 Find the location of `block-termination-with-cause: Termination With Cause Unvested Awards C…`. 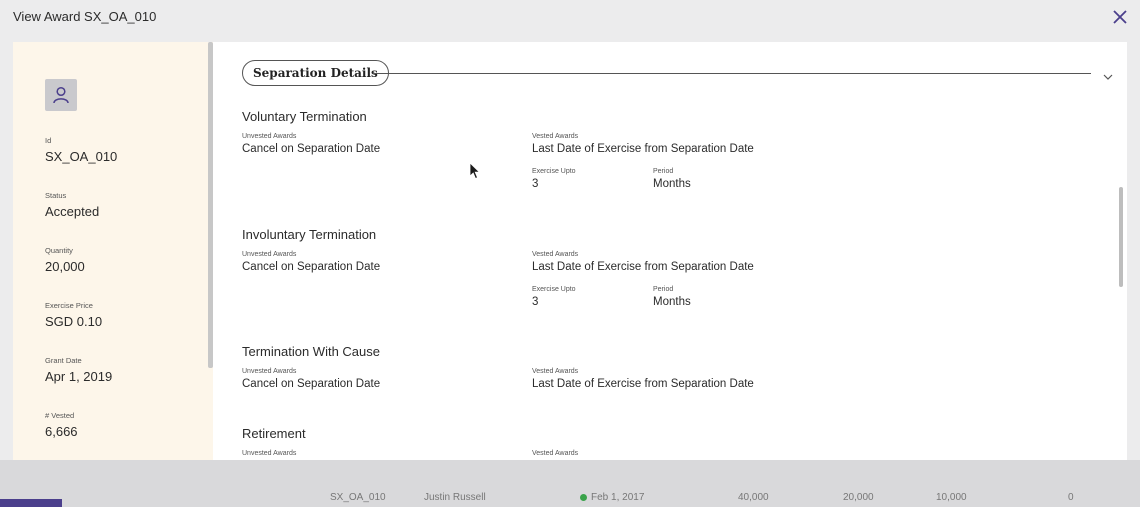

block-termination-with-cause: Termination With Cause Unvested Awards C… is located at coordinates (672, 367).